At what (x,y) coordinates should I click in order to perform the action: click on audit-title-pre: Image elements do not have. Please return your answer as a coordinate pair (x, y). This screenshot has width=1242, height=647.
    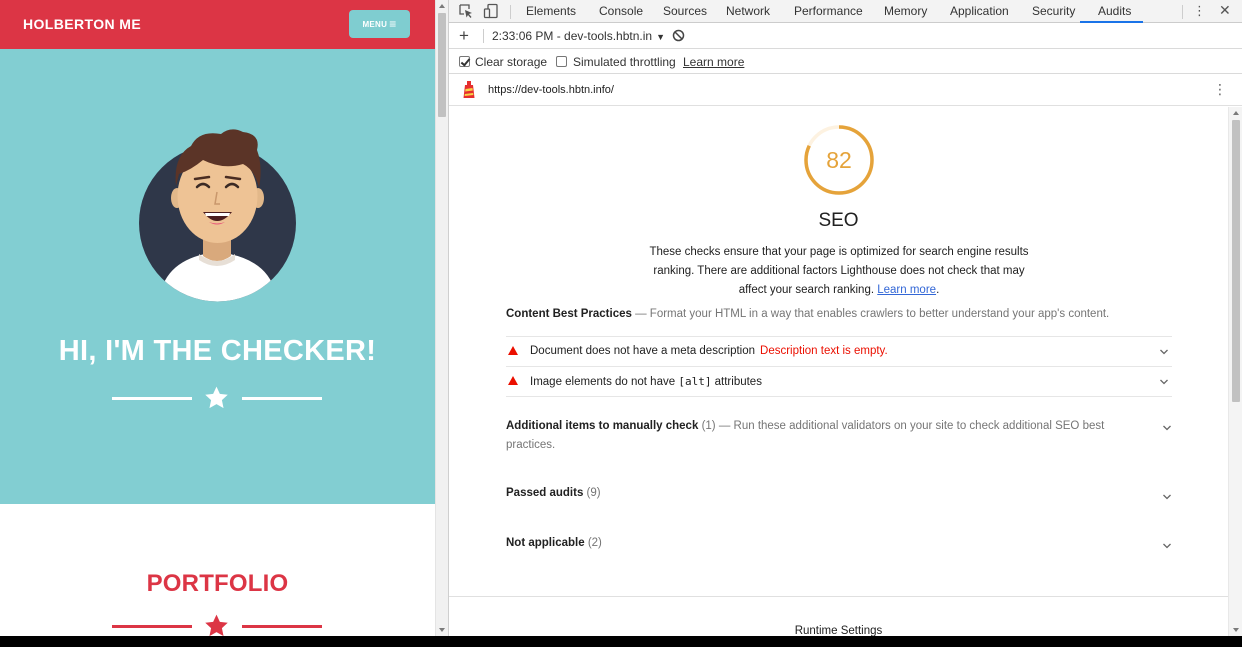
    Looking at the image, I should click on (604, 382).